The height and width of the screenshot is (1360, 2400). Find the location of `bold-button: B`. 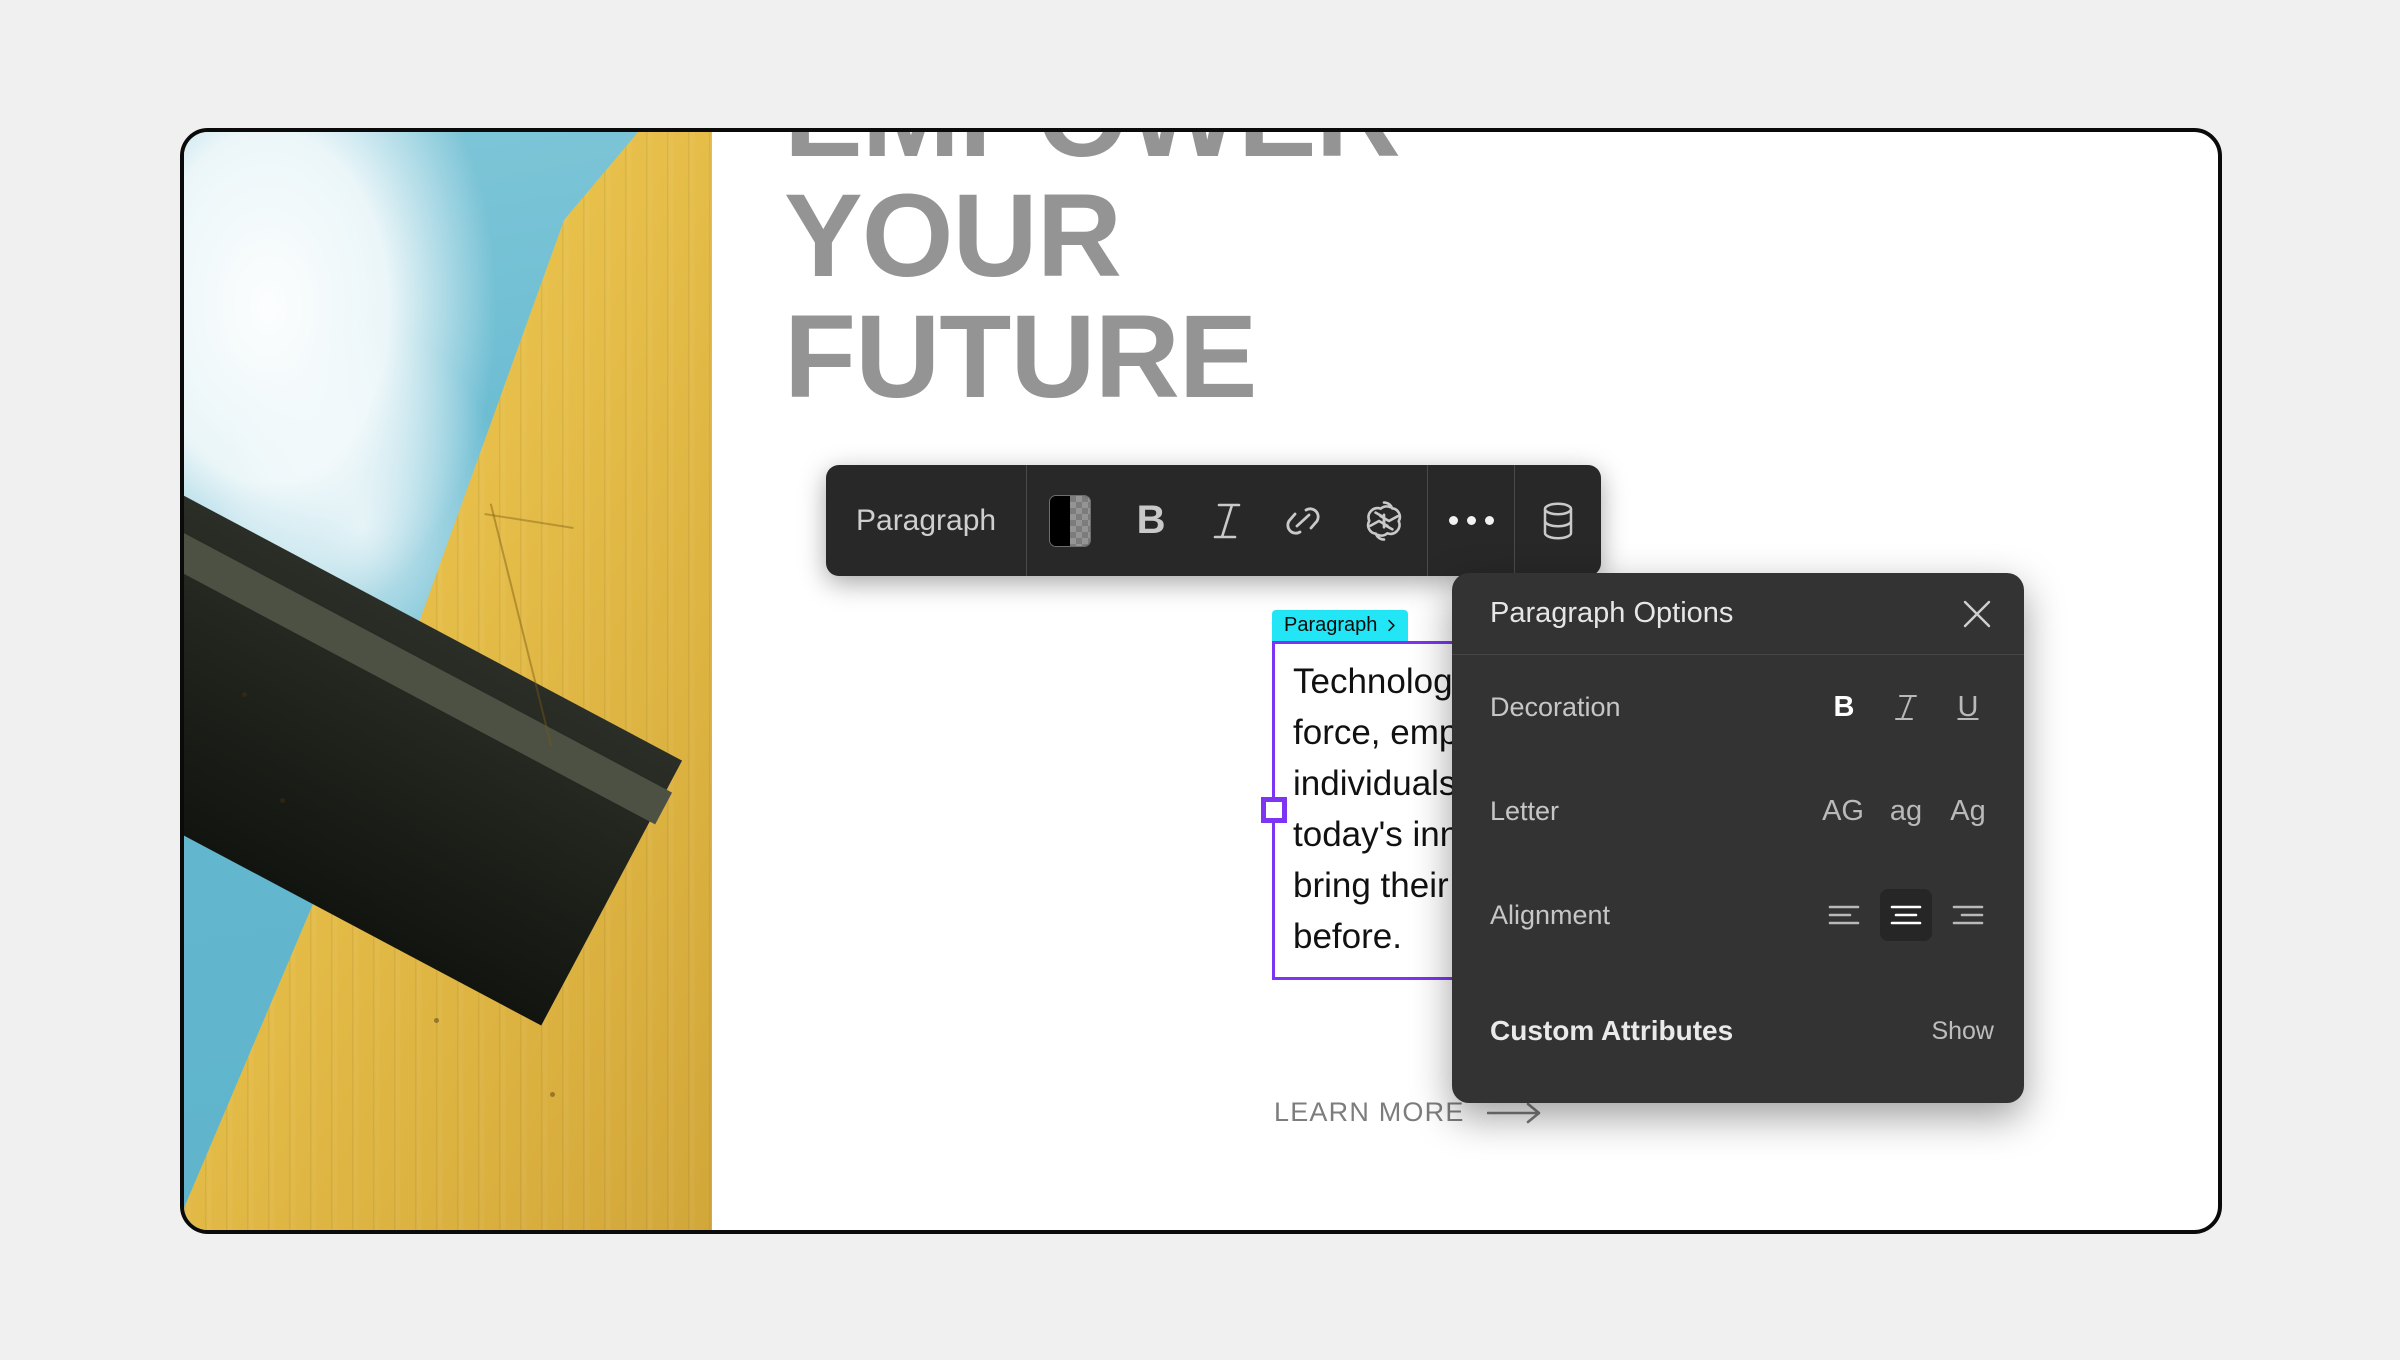

bold-button: B is located at coordinates (1151, 520).